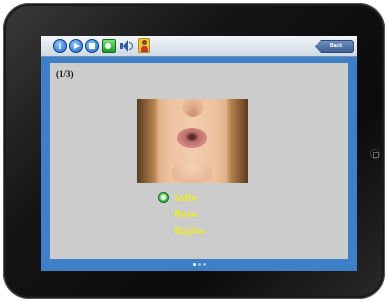 Image resolution: width=388 pixels, height=302 pixels. Describe the element at coordinates (163, 197) in the screenshot. I see `word-play-icon` at that location.